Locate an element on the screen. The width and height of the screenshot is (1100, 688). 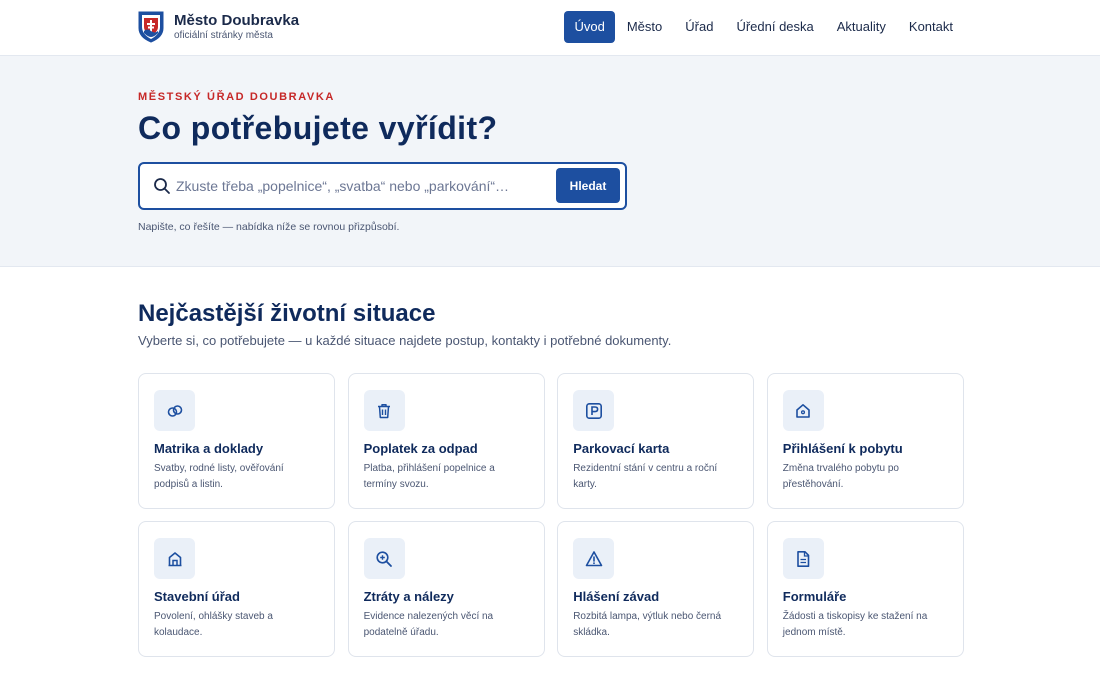
nav-item-aktuality: Aktuality is located at coordinates (861, 27).